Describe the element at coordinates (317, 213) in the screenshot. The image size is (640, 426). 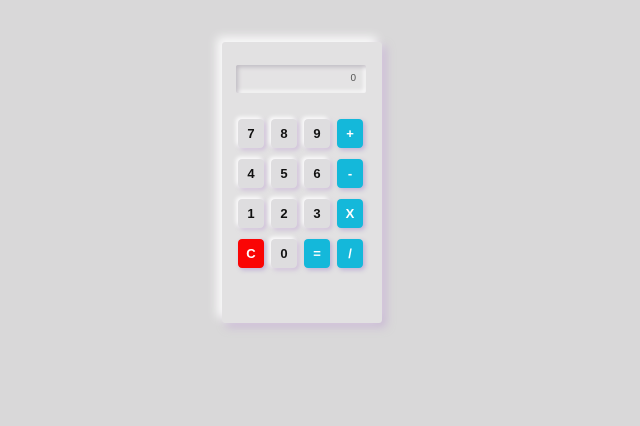
I see `key-3: 3` at that location.